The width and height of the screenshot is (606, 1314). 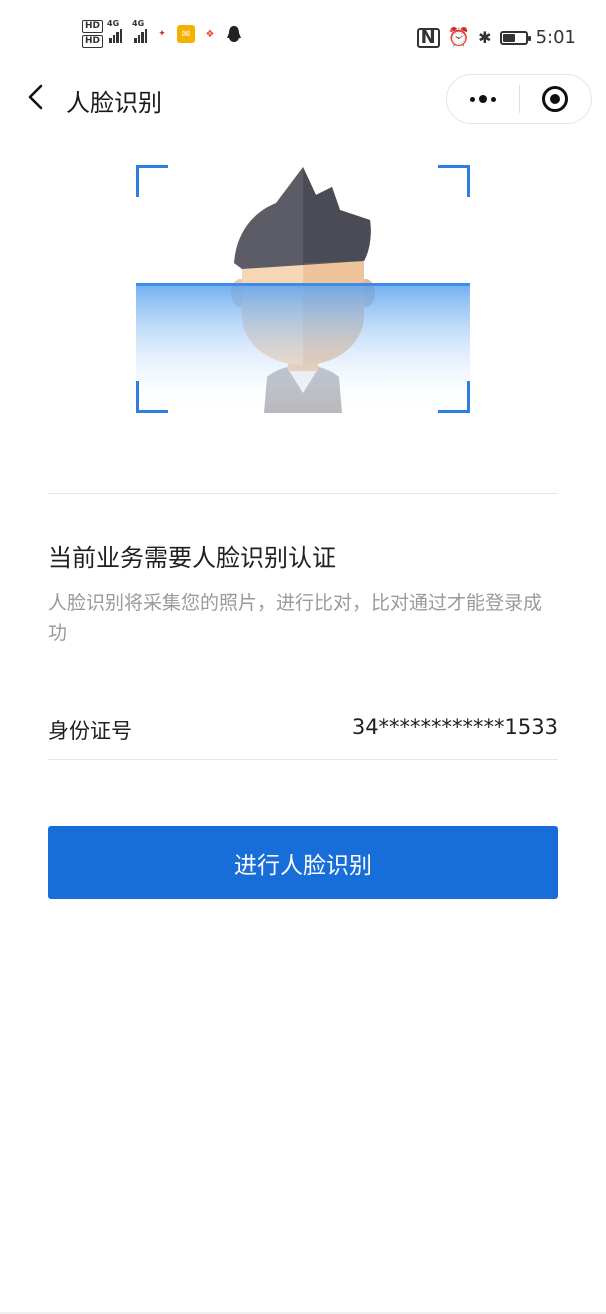 I want to click on hd-badges: HD HD, so click(x=93, y=34).